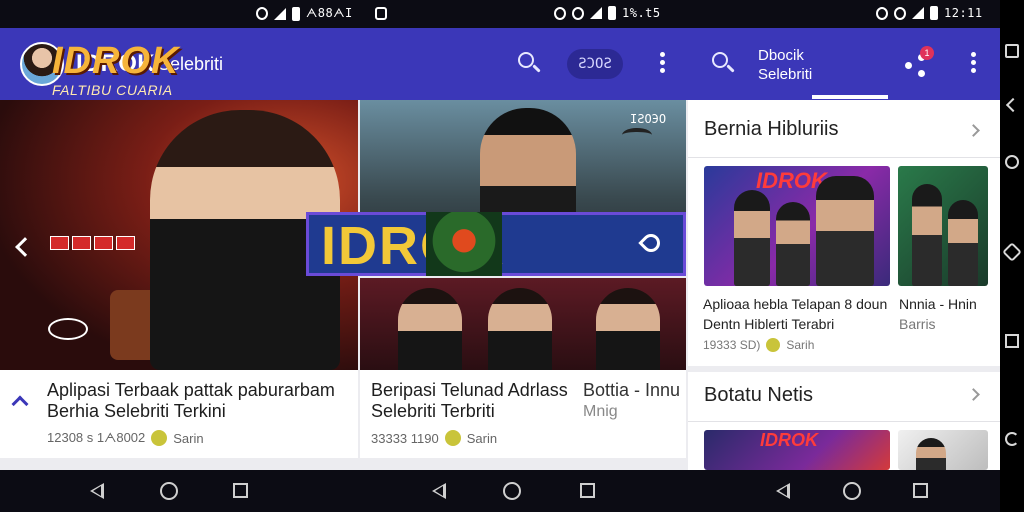  What do you see at coordinates (116, 61) in the screenshot?
I see `hero-brand: IDROK` at bounding box center [116, 61].